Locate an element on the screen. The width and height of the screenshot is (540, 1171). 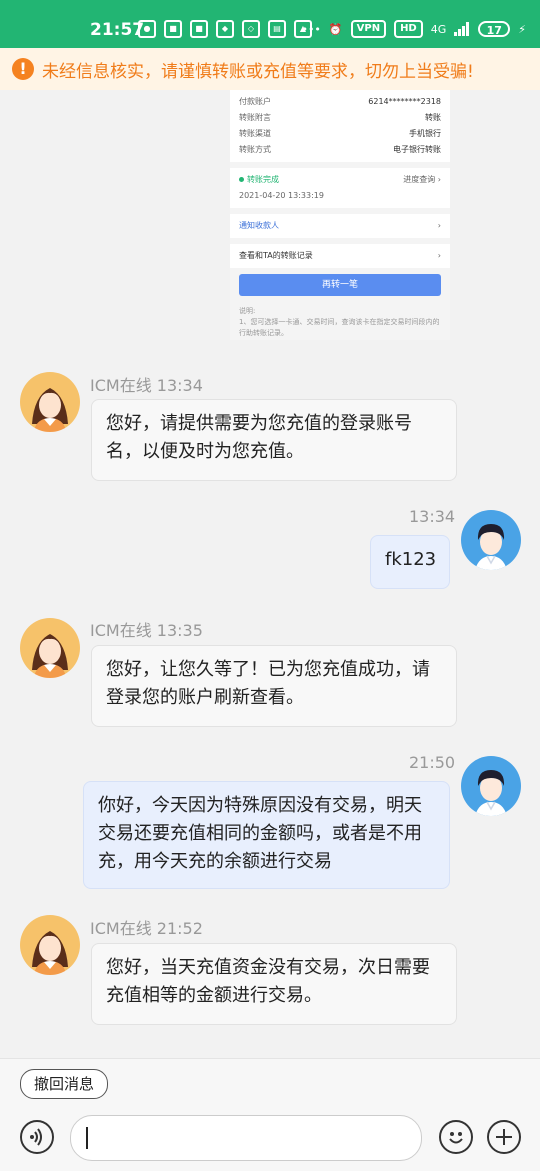
receipt-notify: 通知收款人 › is located at coordinates (340, 226).